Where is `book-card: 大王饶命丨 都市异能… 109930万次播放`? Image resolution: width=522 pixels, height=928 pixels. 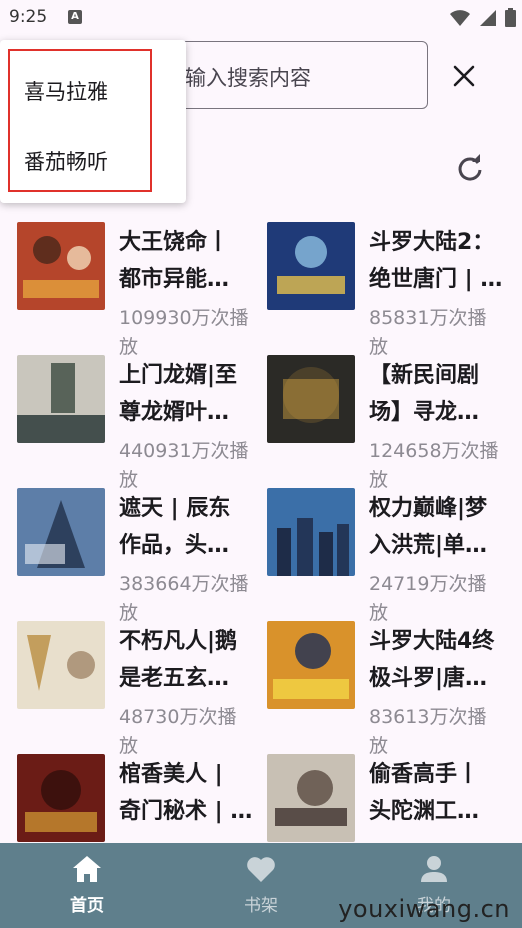
book-card: 大王饶命丨 都市异能… 109930万次播放 is located at coordinates (142, 283).